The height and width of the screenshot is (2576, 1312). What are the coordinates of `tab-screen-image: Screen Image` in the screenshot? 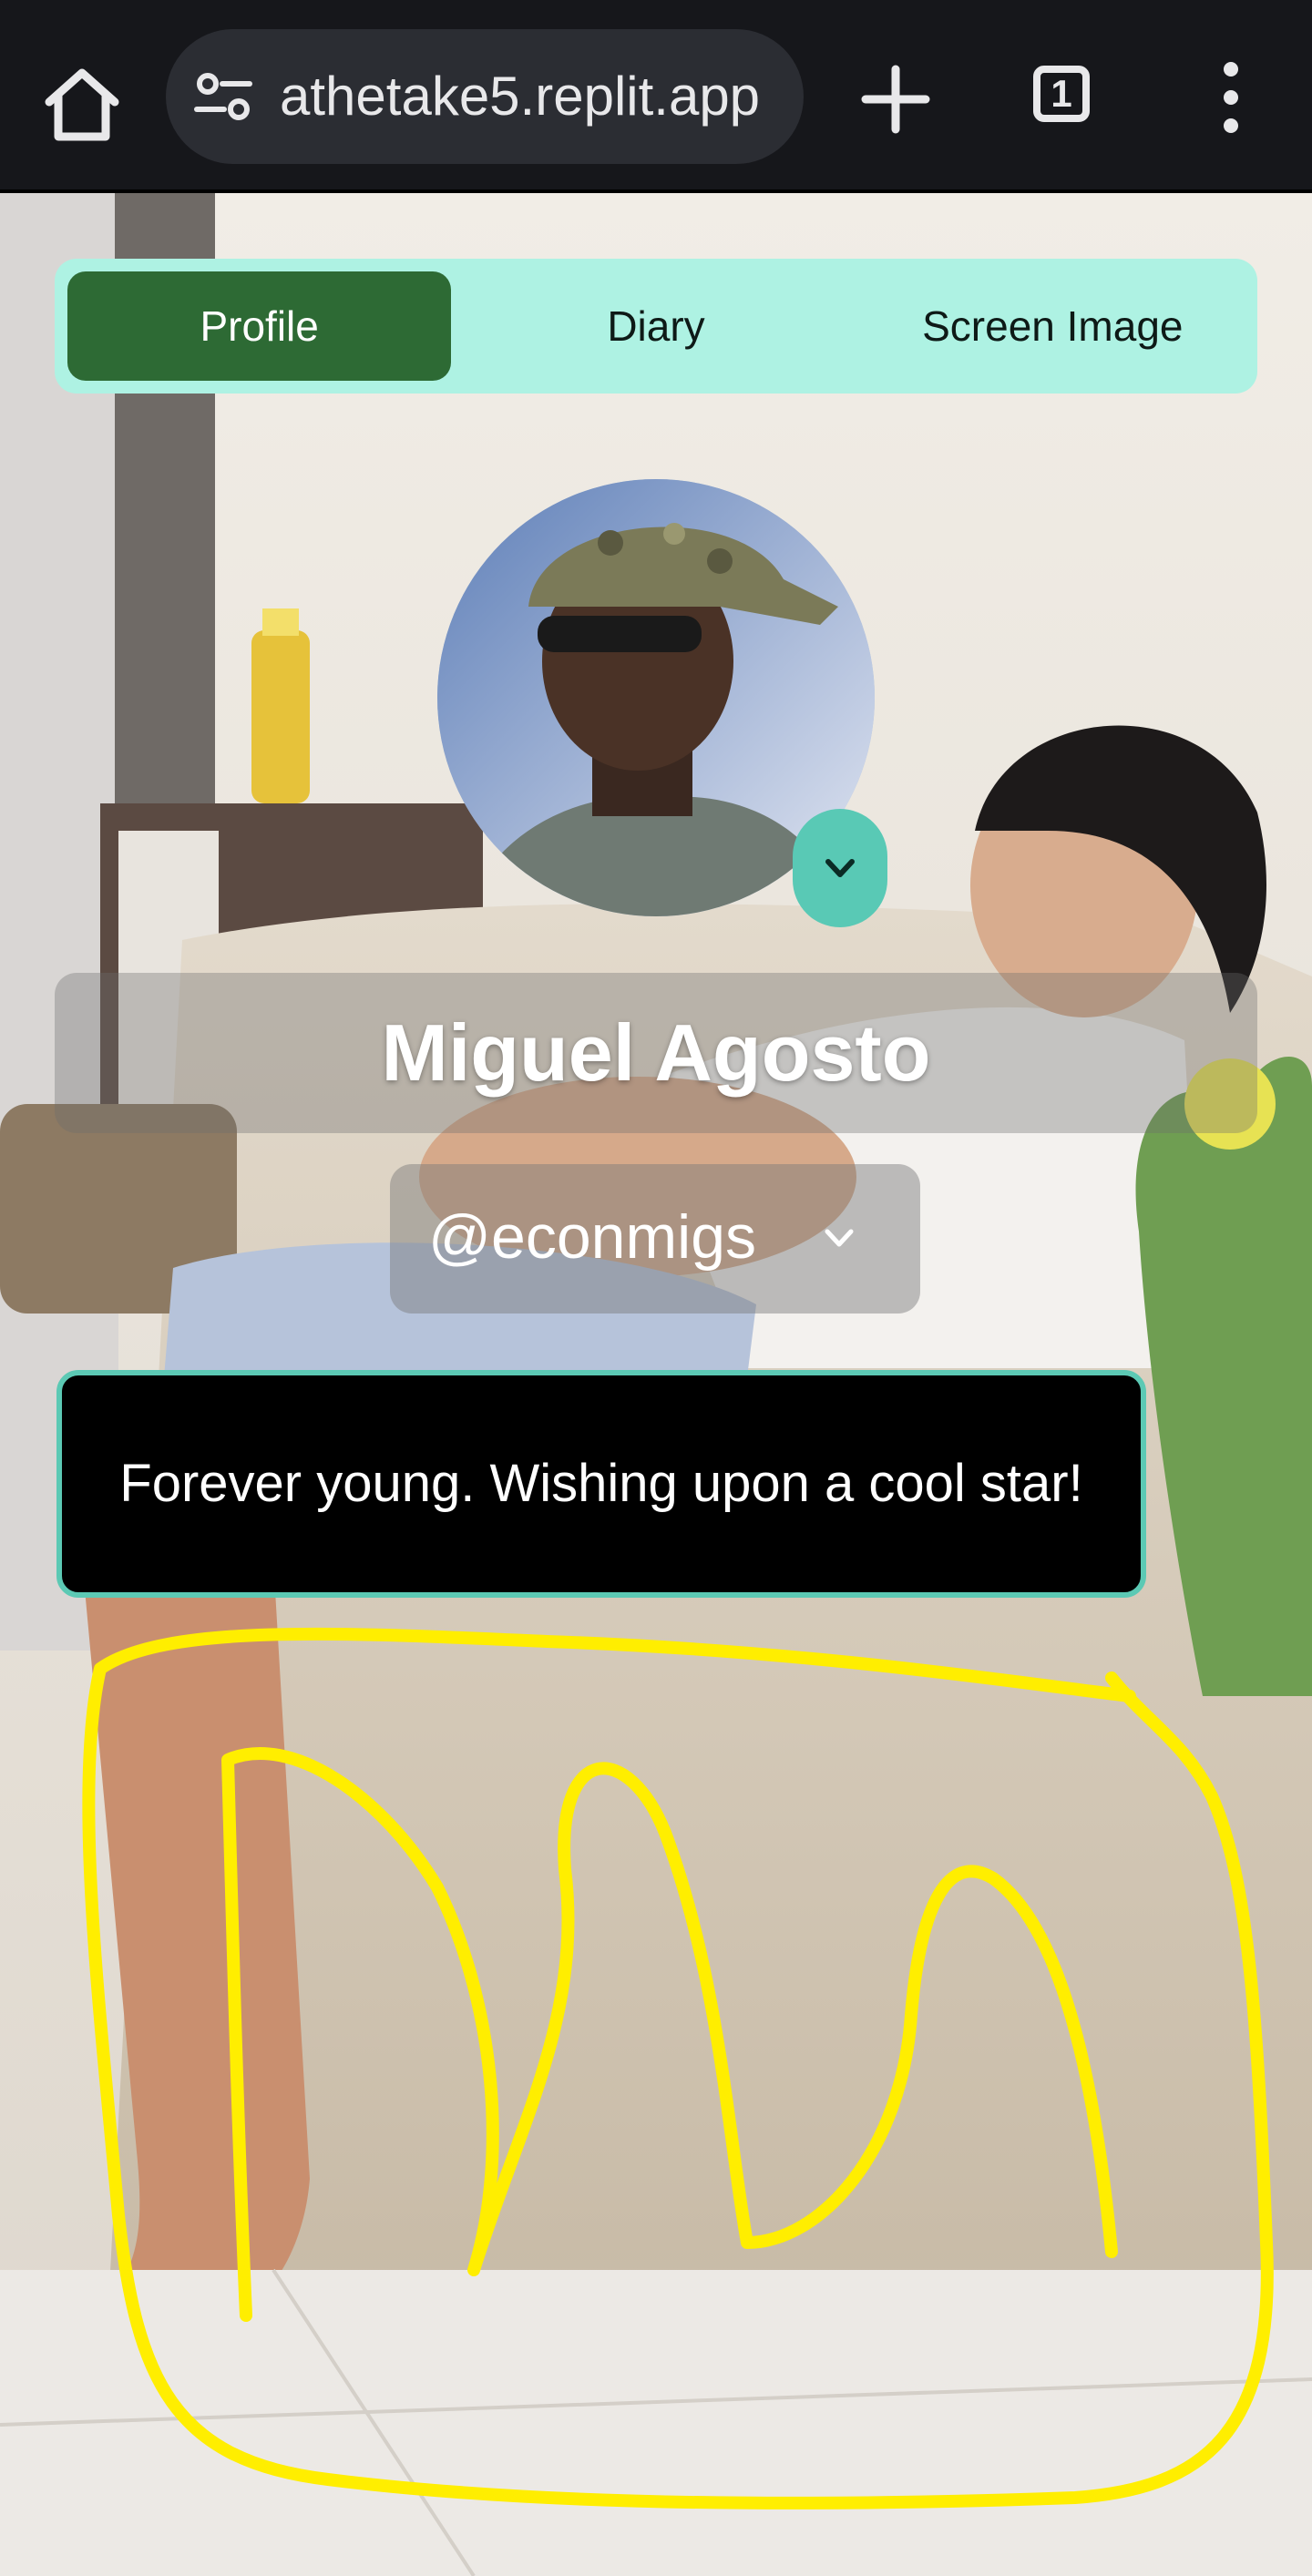 It's located at (1053, 326).